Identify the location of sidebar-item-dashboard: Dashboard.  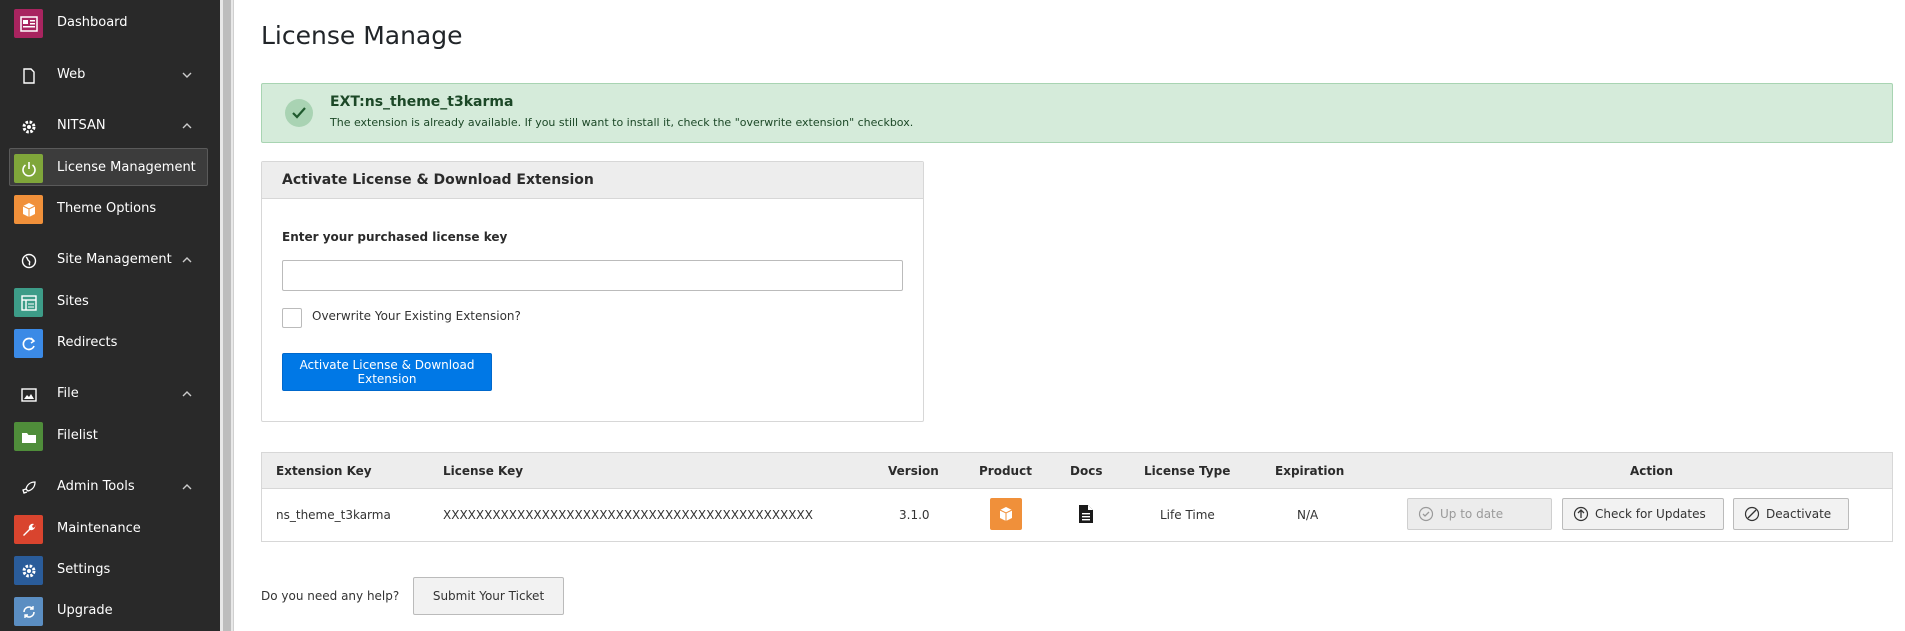
(110, 22).